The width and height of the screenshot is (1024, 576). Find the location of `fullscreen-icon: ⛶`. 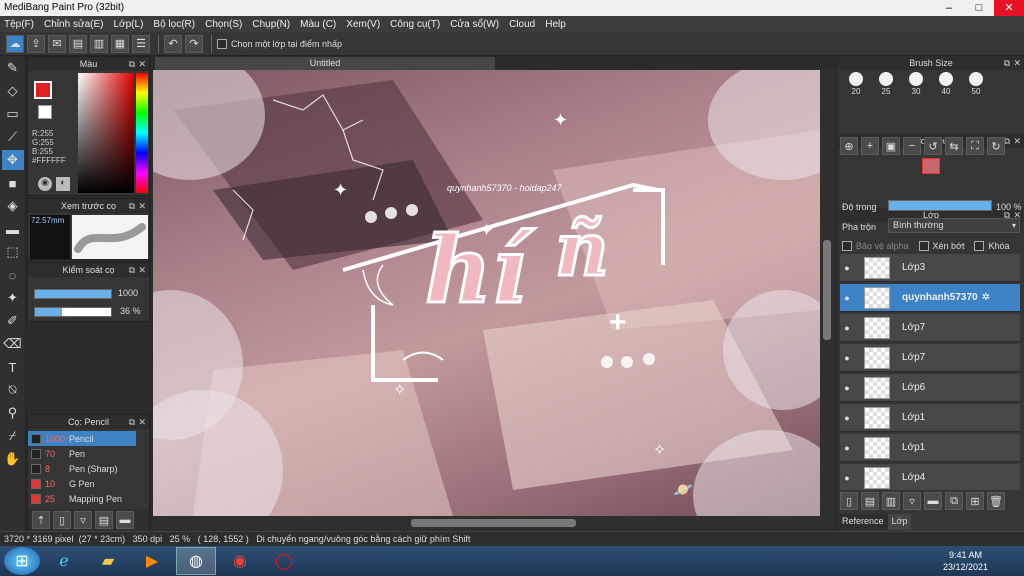

fullscreen-icon: ⛶ is located at coordinates (975, 146).